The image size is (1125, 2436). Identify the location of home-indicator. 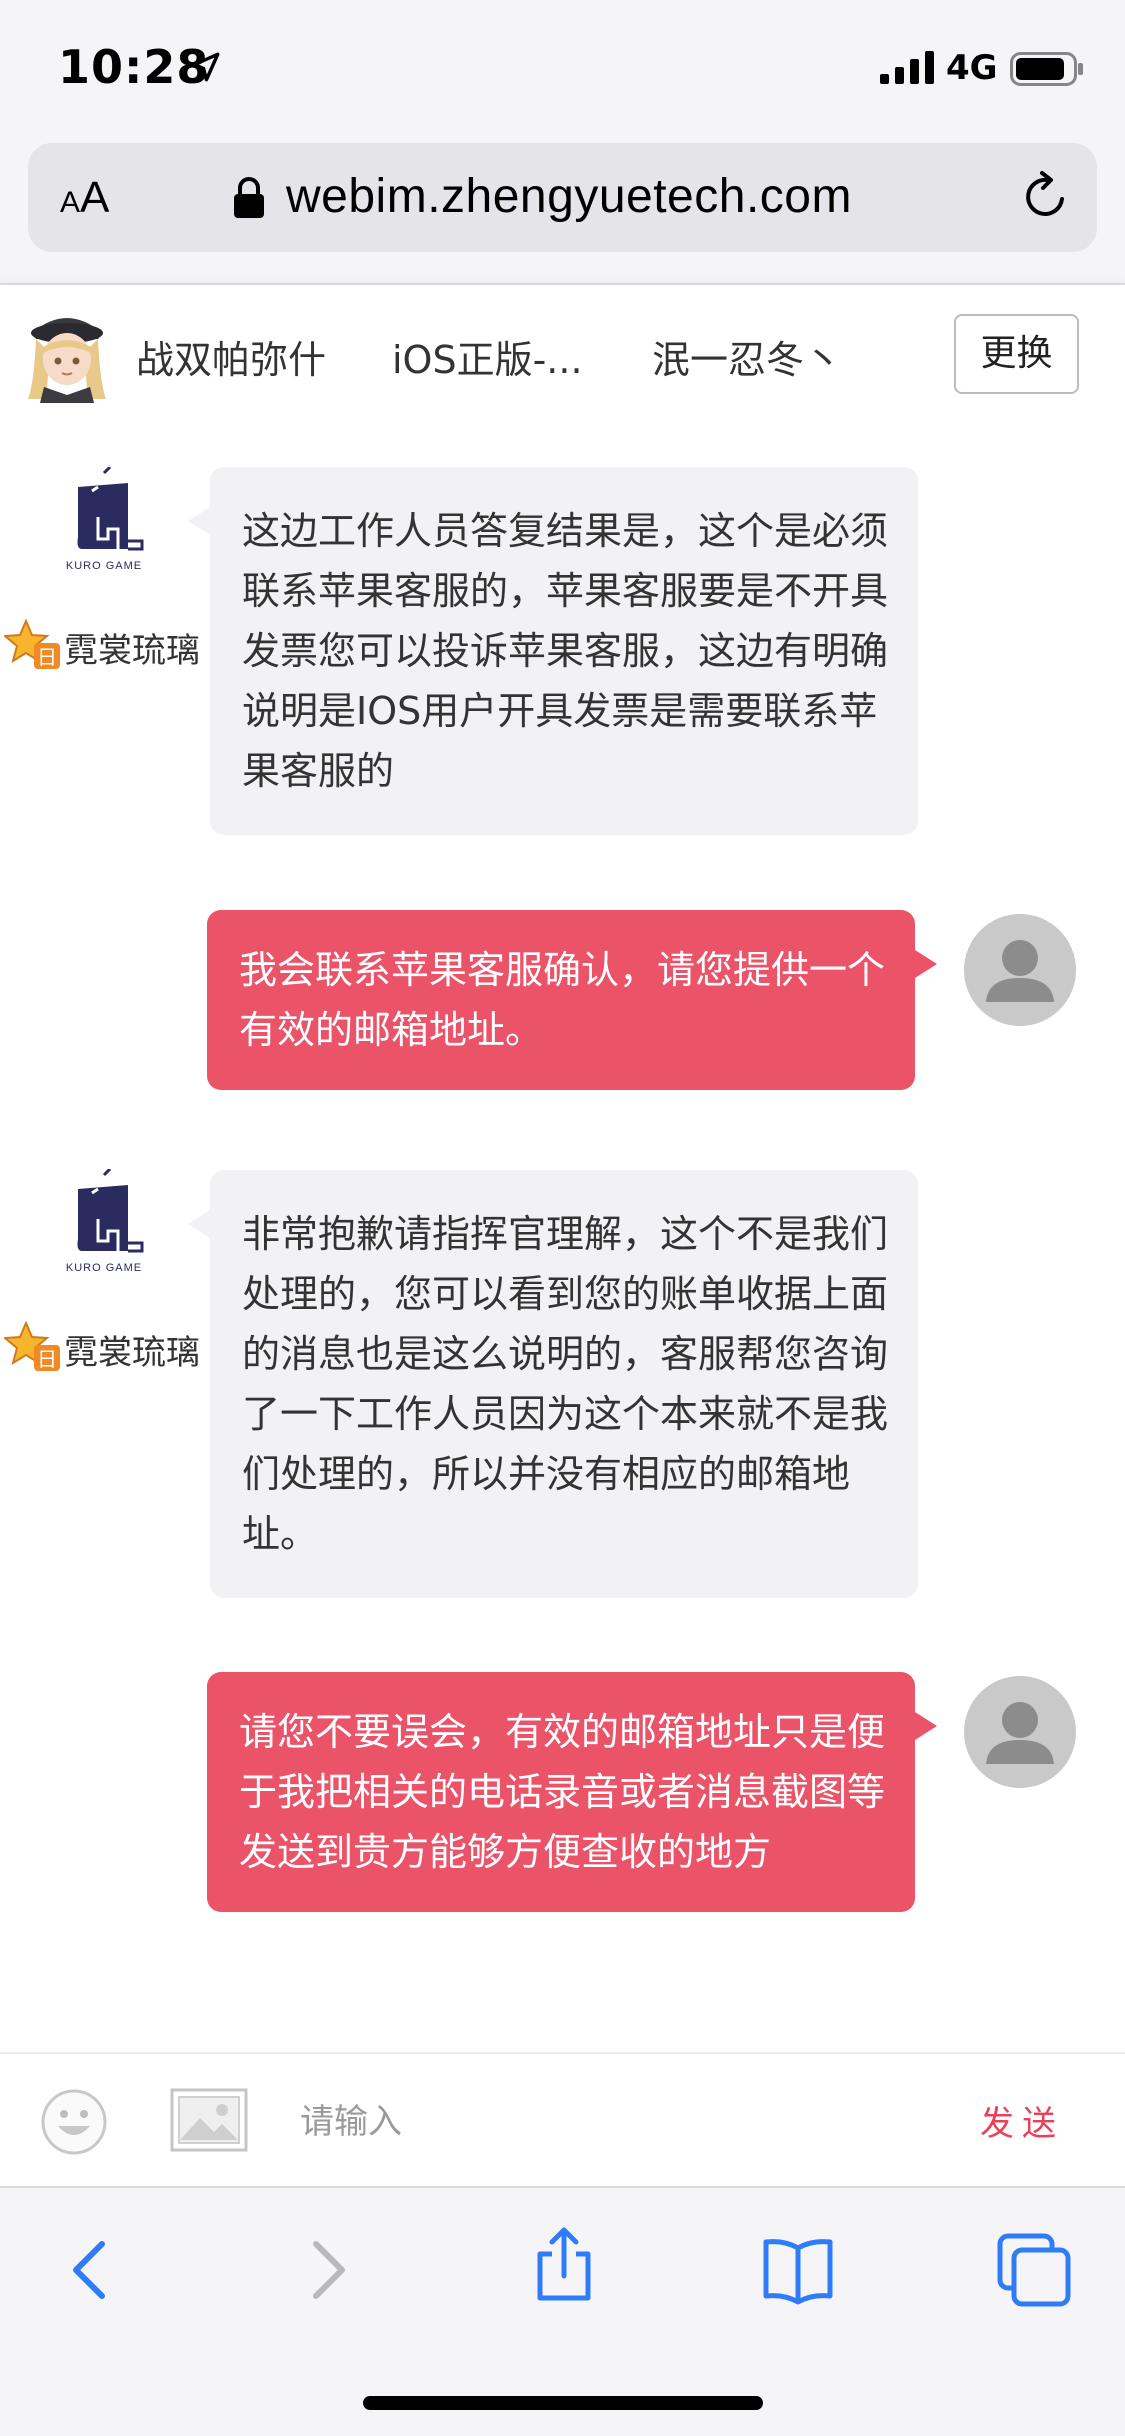
(563, 2403).